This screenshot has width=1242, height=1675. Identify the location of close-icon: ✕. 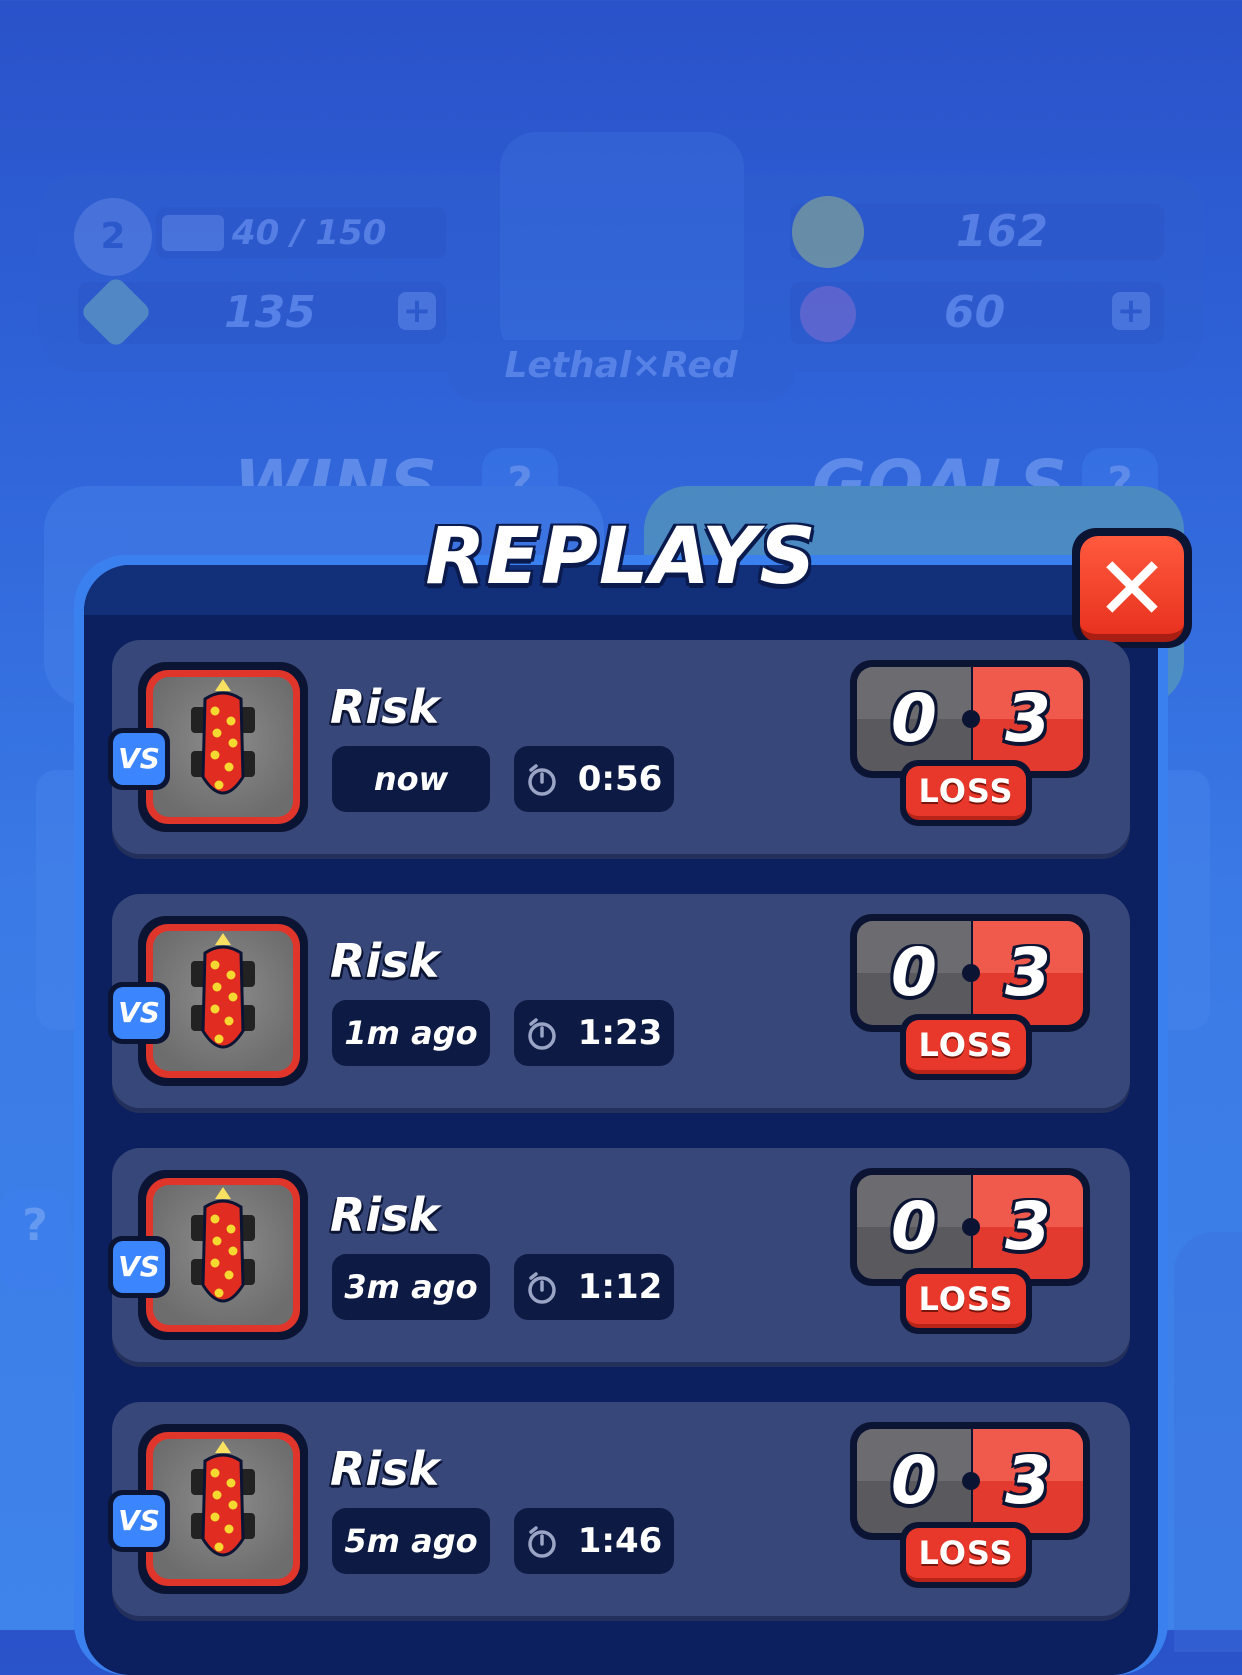
(1132, 589).